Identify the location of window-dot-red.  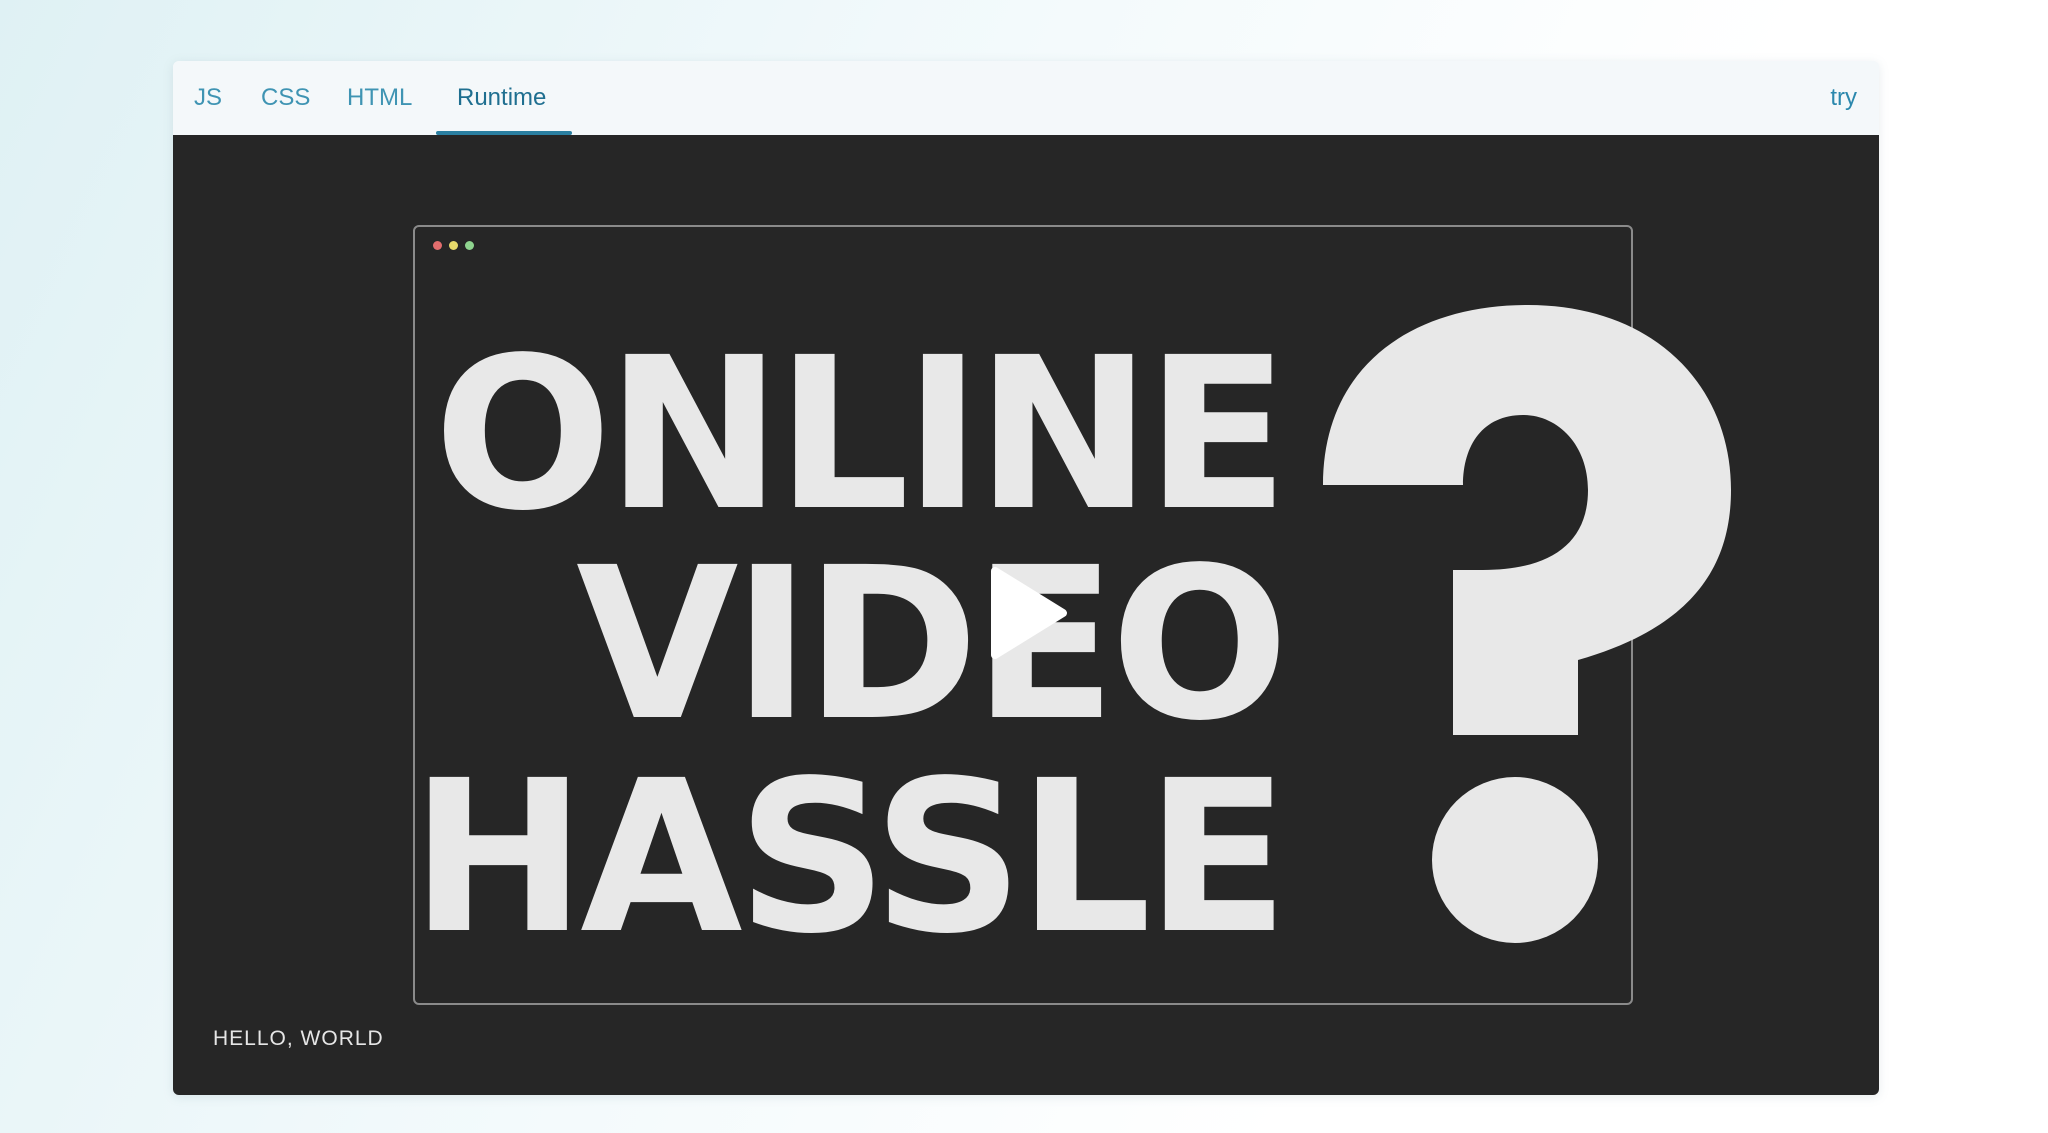
(437, 245).